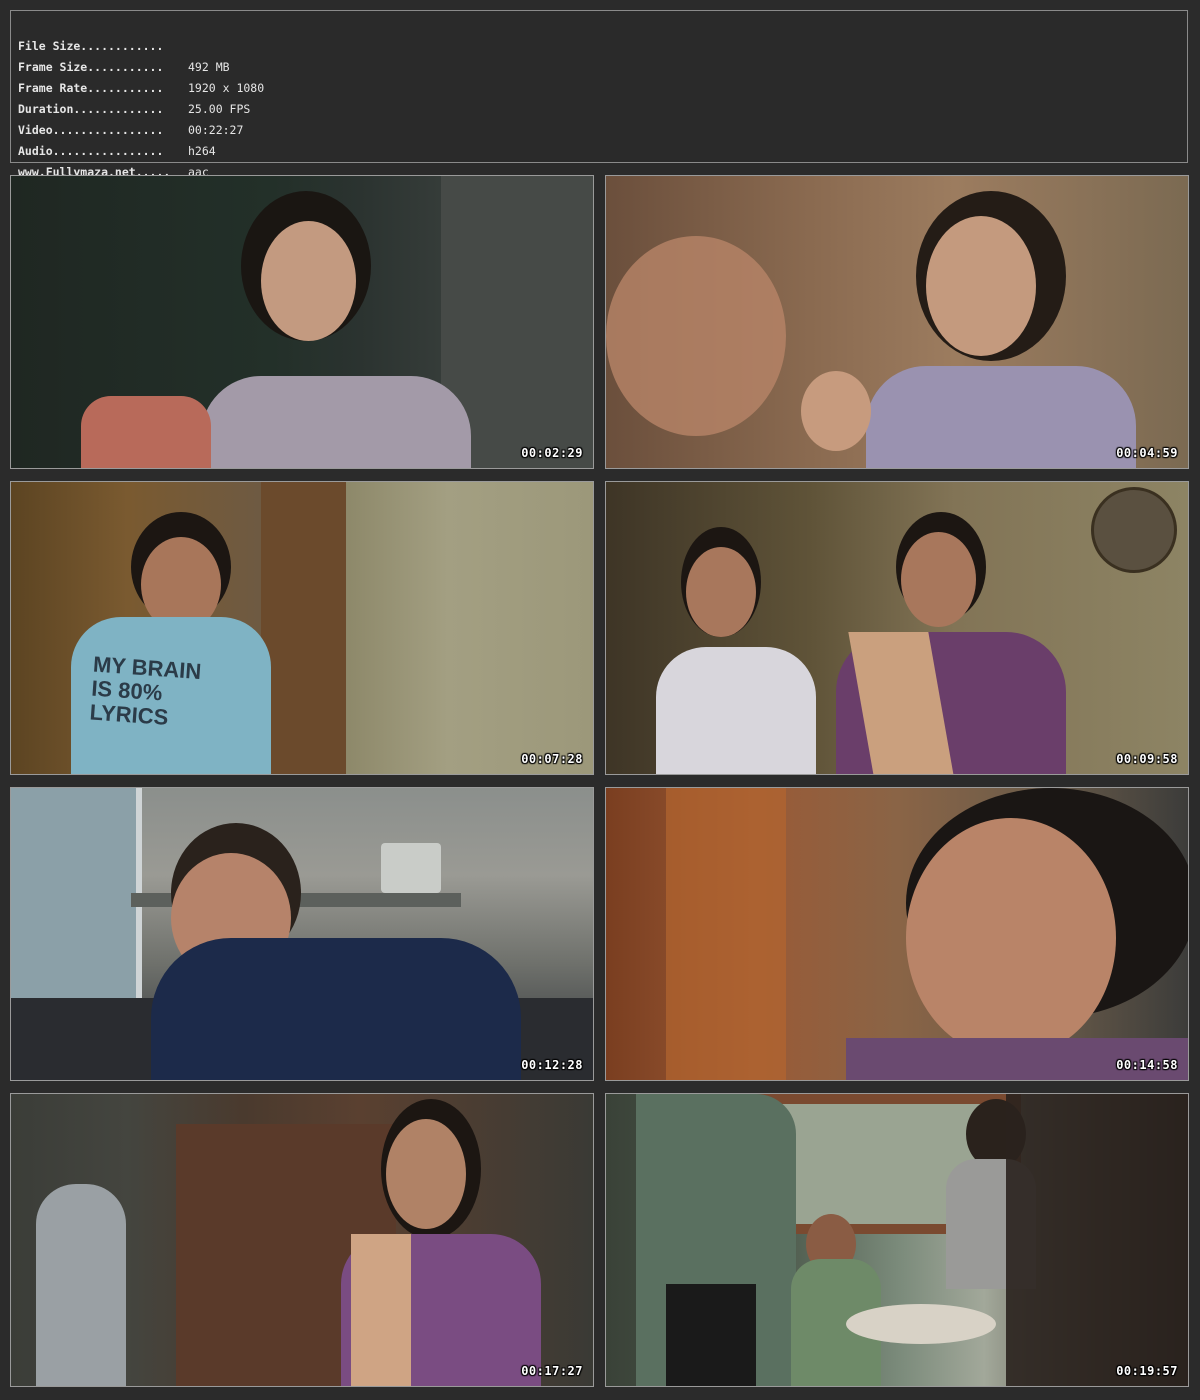 The height and width of the screenshot is (1400, 1200). Describe the element at coordinates (552, 1065) in the screenshot. I see `timestamp-label: 00:12:28` at that location.